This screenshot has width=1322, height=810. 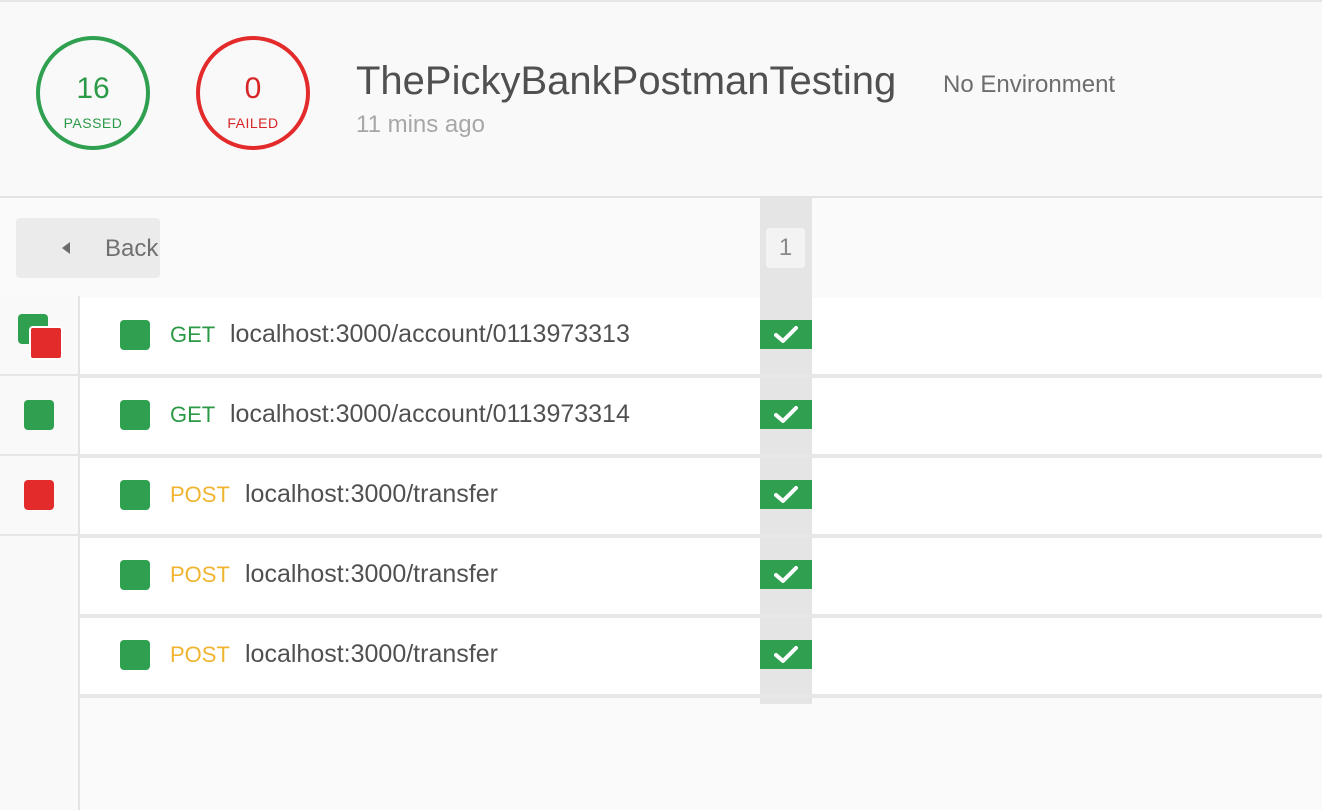 What do you see at coordinates (93, 88) in the screenshot?
I see `passed-count: 16` at bounding box center [93, 88].